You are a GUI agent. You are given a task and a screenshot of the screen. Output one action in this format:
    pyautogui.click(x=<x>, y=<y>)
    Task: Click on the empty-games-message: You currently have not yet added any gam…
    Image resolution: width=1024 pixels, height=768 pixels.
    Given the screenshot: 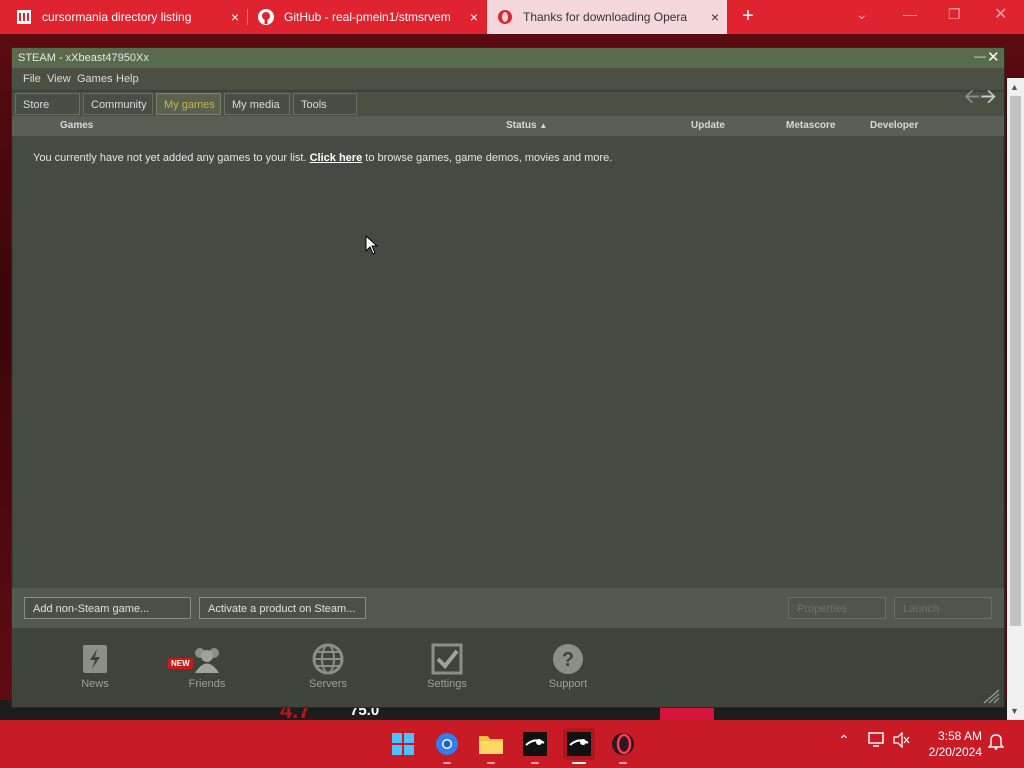 What is the action you would take?
    pyautogui.click(x=323, y=158)
    